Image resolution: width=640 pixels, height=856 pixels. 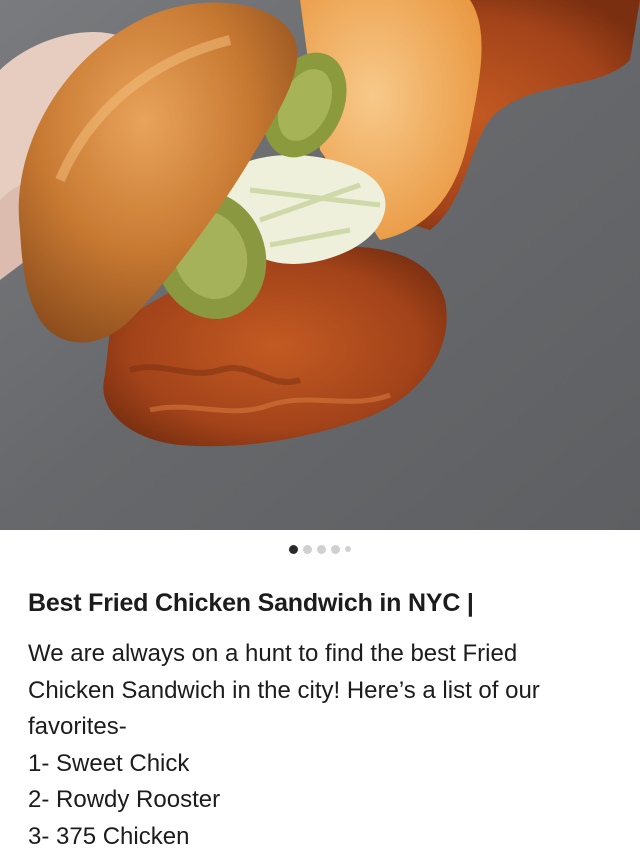 I want to click on list-item: 3- 375 Chicken, so click(x=109, y=836).